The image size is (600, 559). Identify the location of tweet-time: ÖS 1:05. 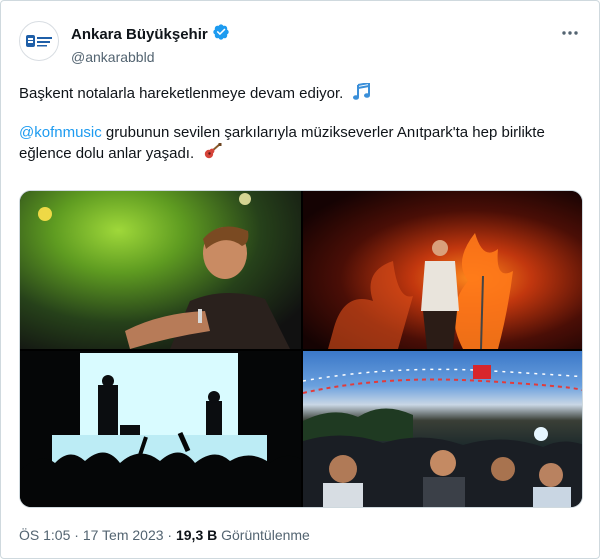
(44, 535).